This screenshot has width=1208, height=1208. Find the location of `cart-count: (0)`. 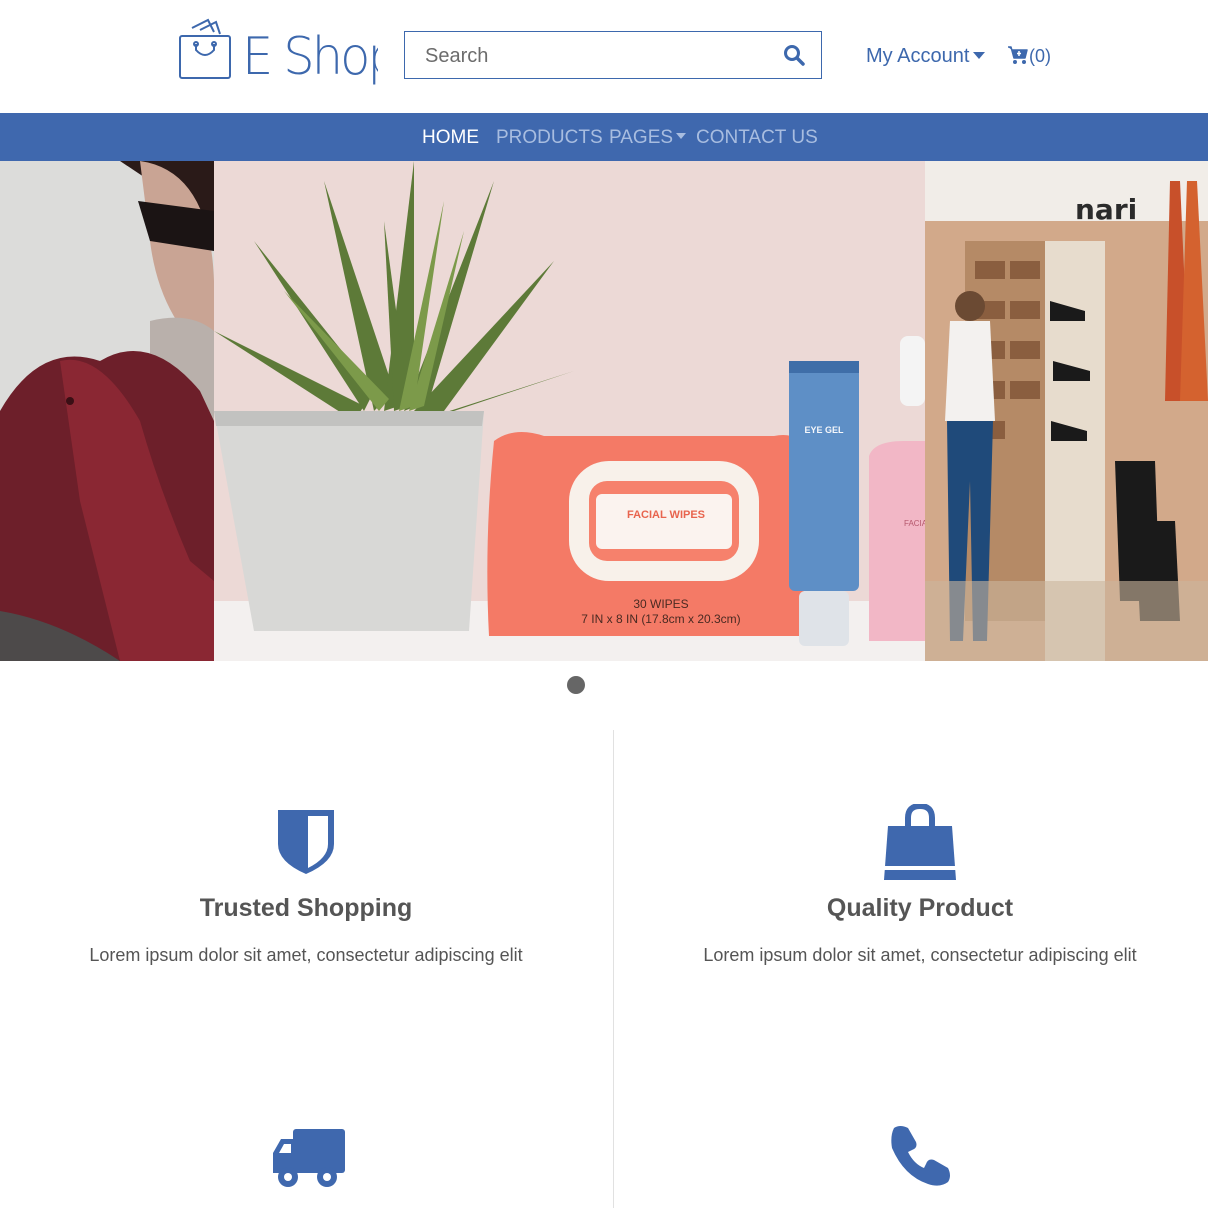

cart-count: (0) is located at coordinates (1040, 56).